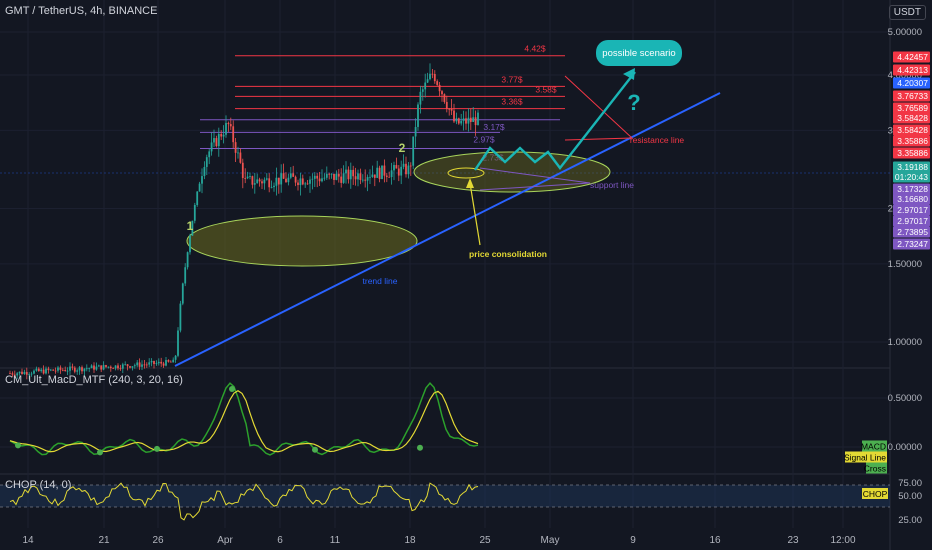 The image size is (932, 550). What do you see at coordinates (912, 189) in the screenshot?
I see `price-axis-badge-text: 3.17328` at bounding box center [912, 189].